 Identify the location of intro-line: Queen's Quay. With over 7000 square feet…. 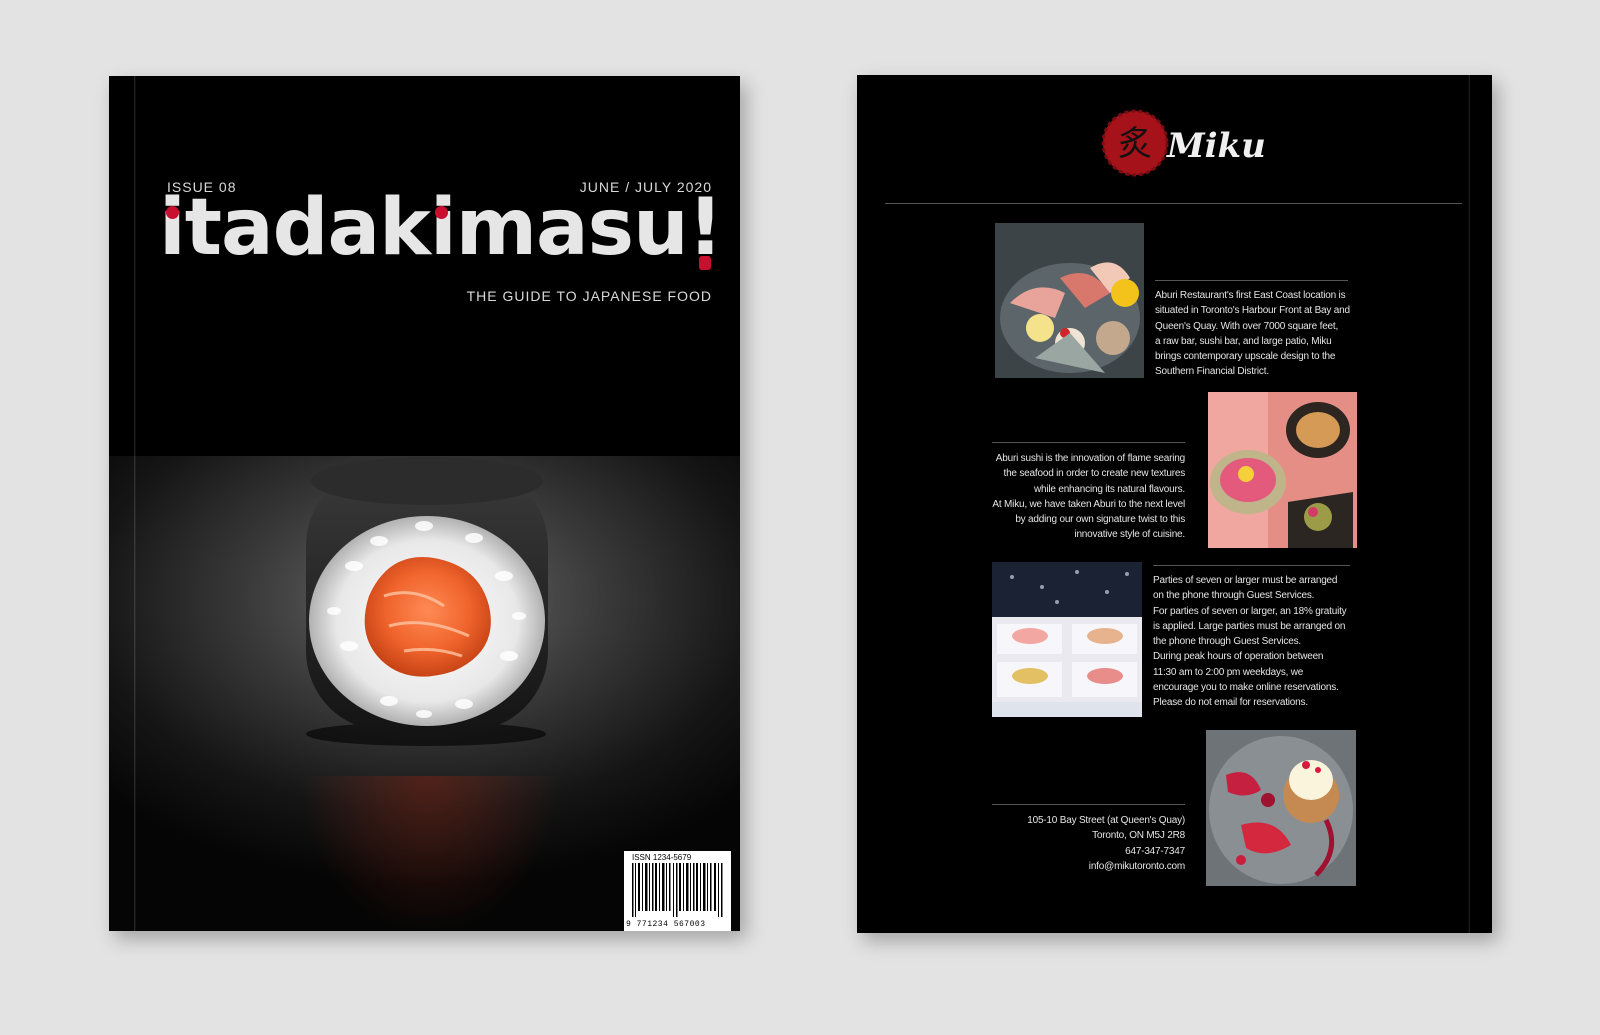
(1247, 326).